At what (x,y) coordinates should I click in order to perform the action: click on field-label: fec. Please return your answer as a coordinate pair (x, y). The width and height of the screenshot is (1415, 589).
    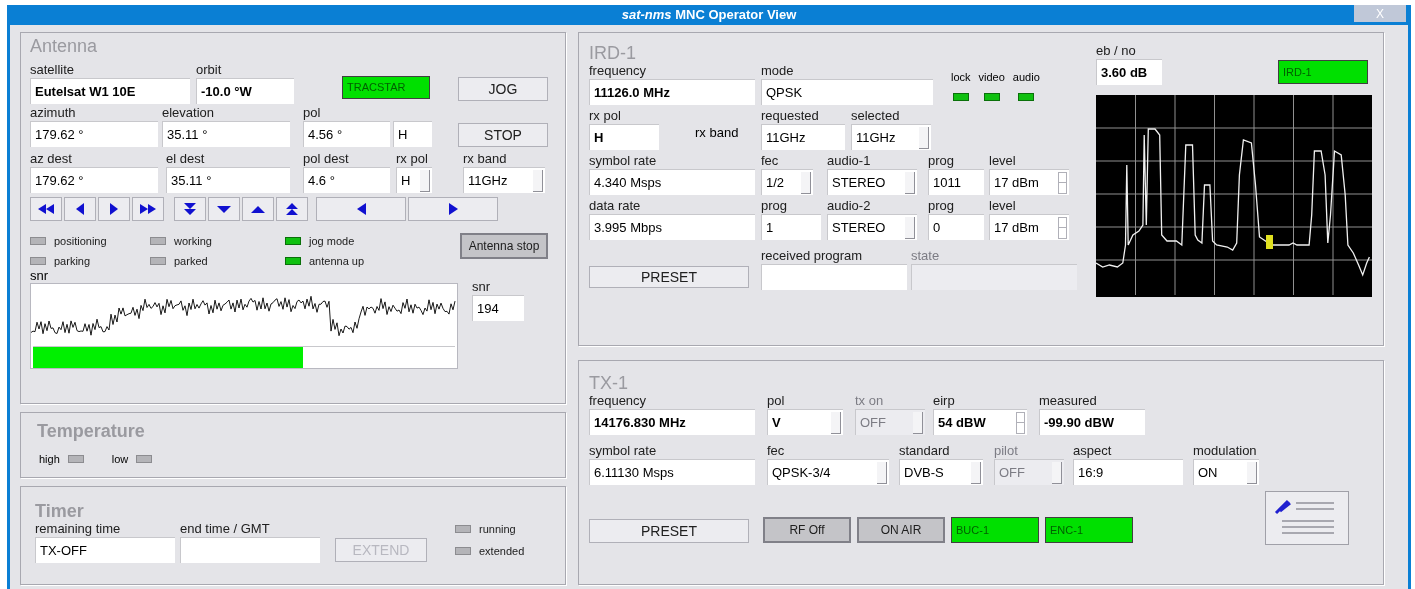
    Looking at the image, I should click on (770, 161).